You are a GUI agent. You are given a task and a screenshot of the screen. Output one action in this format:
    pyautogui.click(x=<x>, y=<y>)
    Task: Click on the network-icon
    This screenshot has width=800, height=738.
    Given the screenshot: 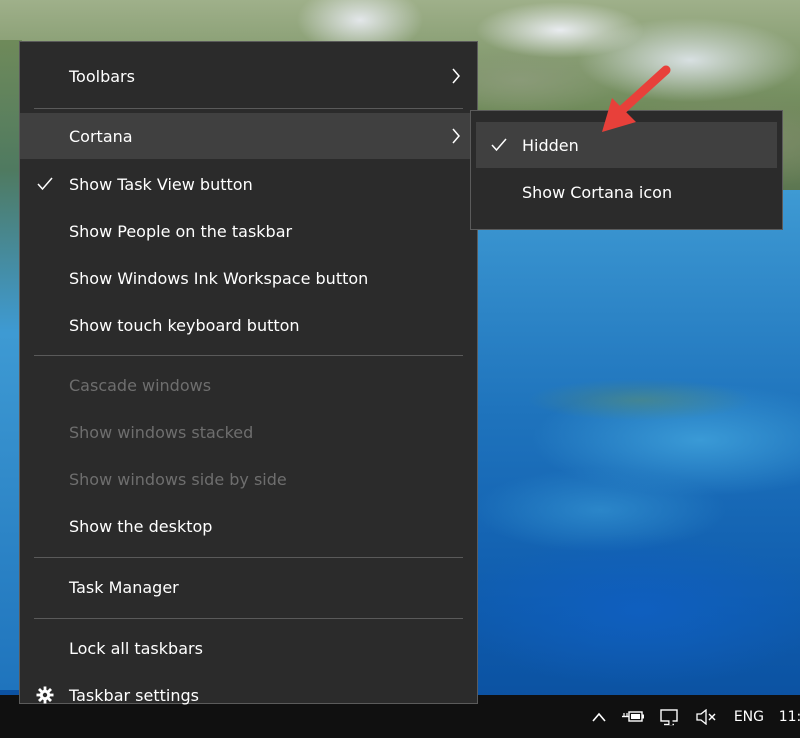 What is the action you would take?
    pyautogui.click(x=670, y=716)
    